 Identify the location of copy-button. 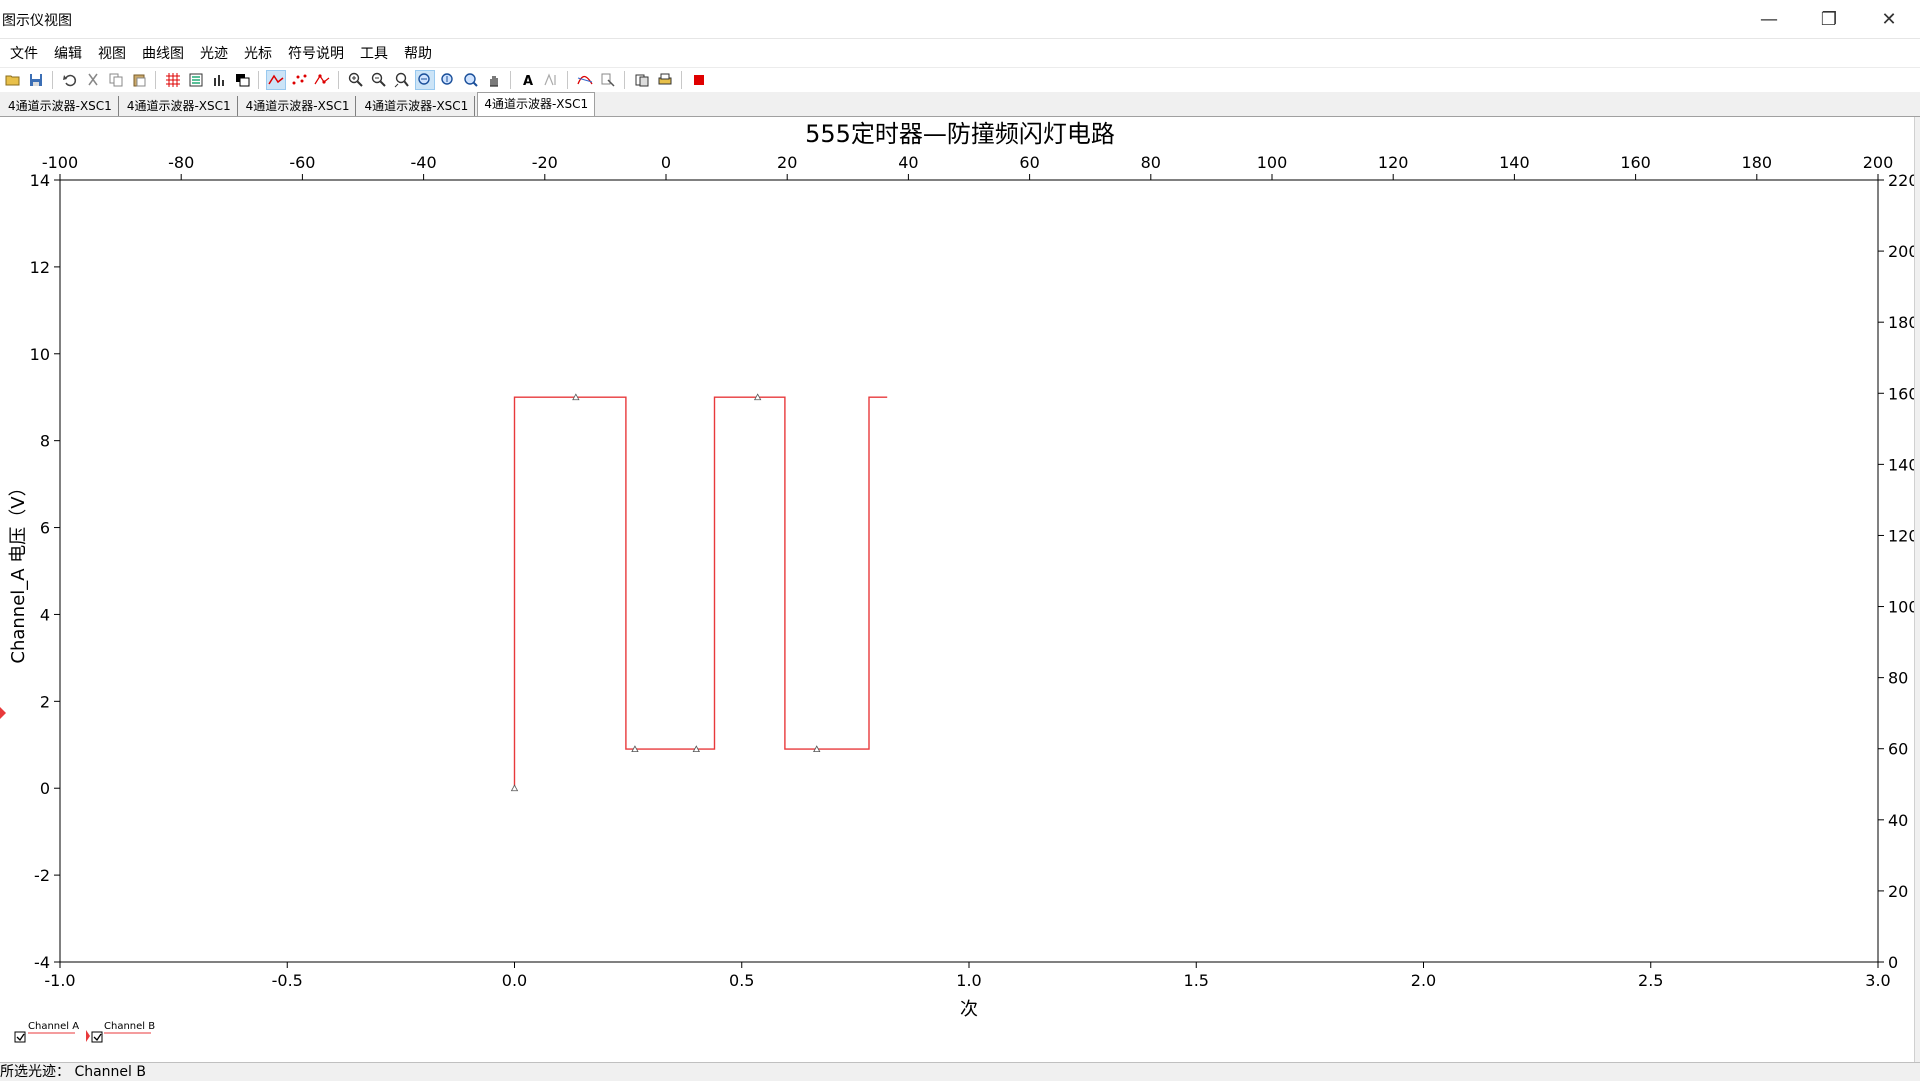
(116, 80).